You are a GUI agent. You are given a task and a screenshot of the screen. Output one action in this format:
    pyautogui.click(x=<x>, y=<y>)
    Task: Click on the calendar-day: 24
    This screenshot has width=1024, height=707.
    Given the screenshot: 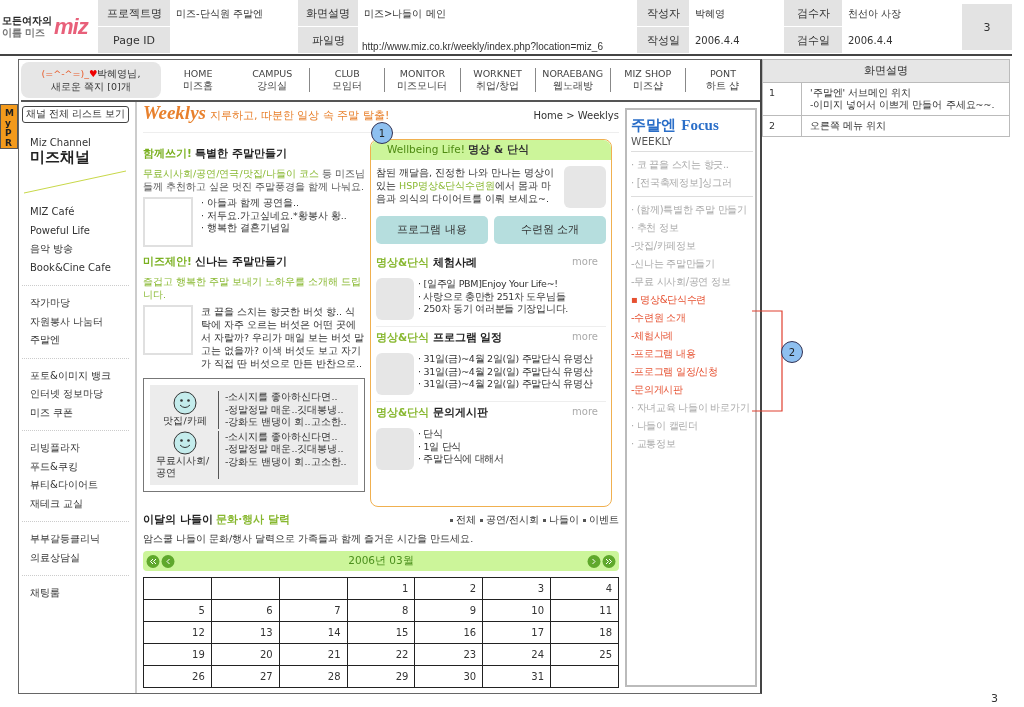 What is the action you would take?
    pyautogui.click(x=538, y=654)
    